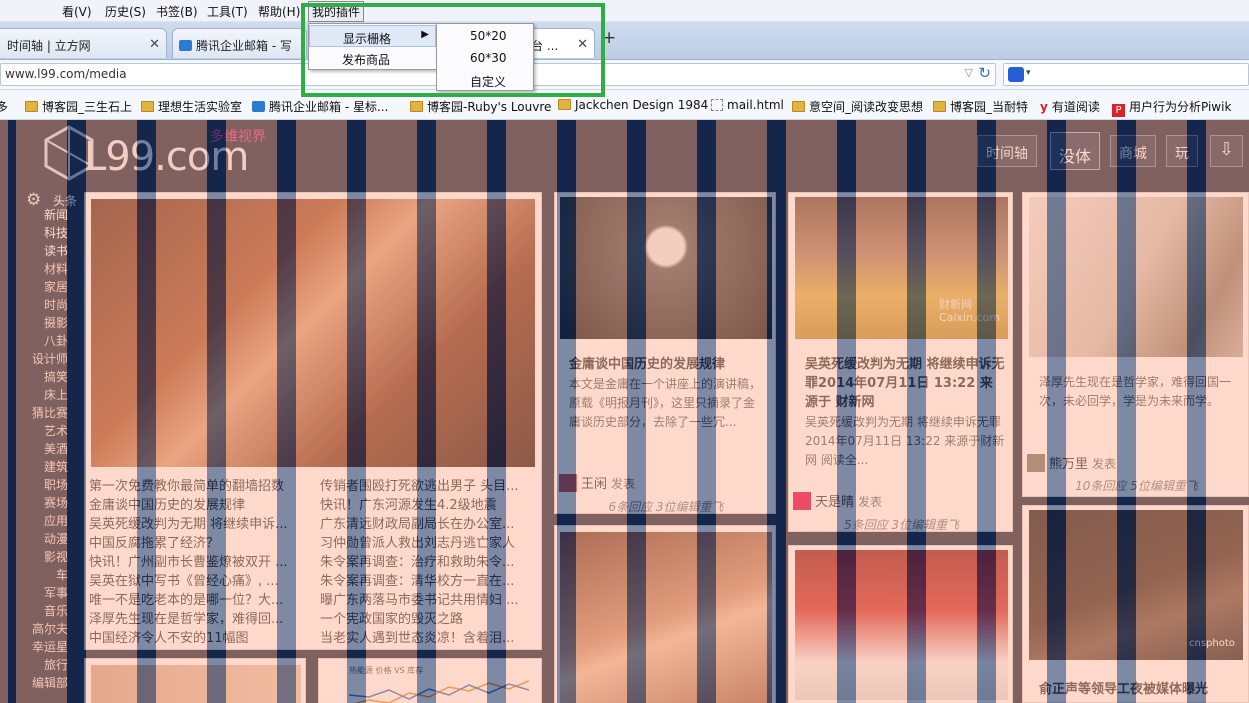  I want to click on menu-item-grid-custom: 自定义, so click(485, 80).